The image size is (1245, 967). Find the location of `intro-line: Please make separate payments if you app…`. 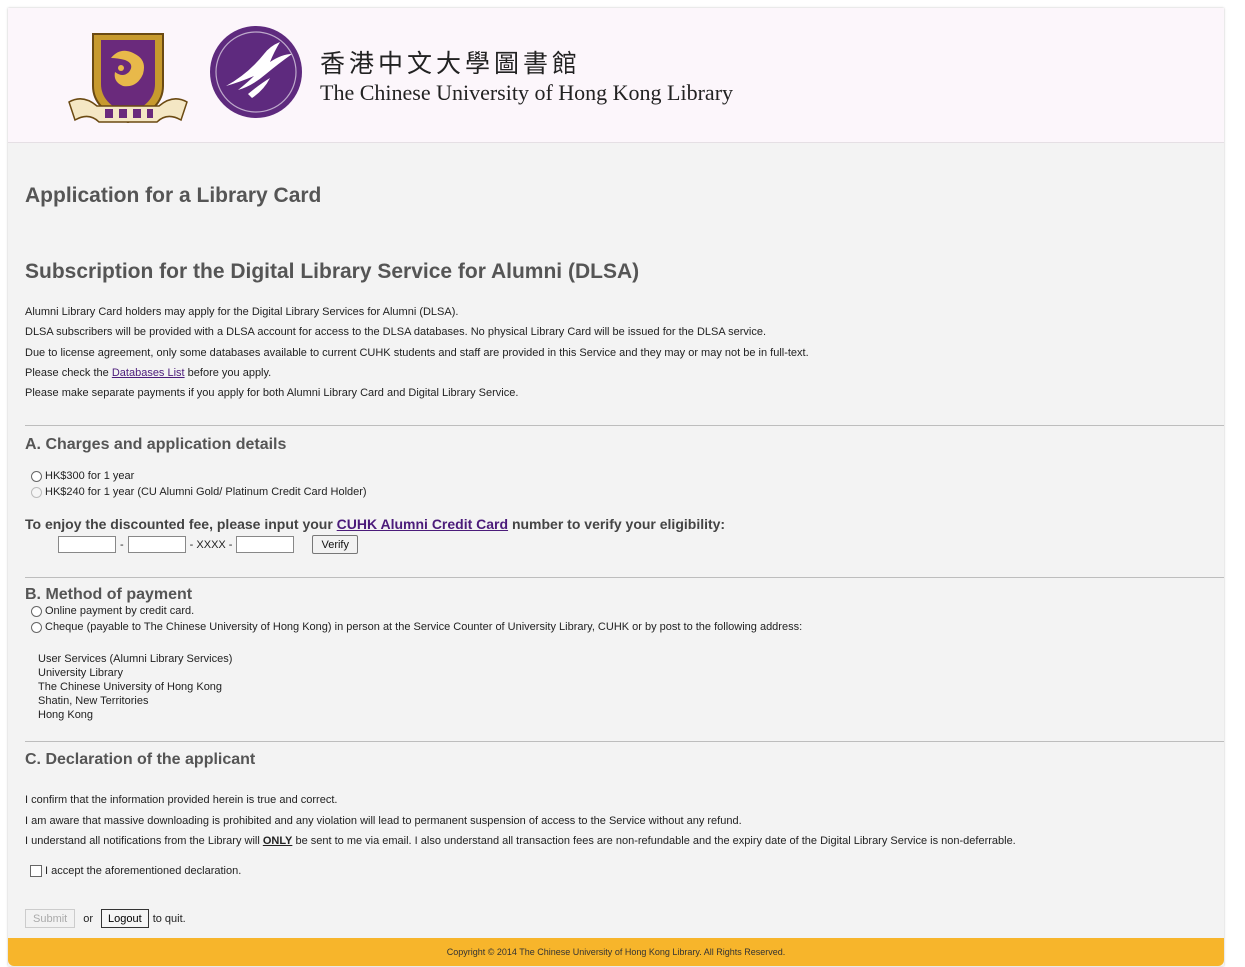

intro-line: Please make separate payments if you app… is located at coordinates (272, 393).